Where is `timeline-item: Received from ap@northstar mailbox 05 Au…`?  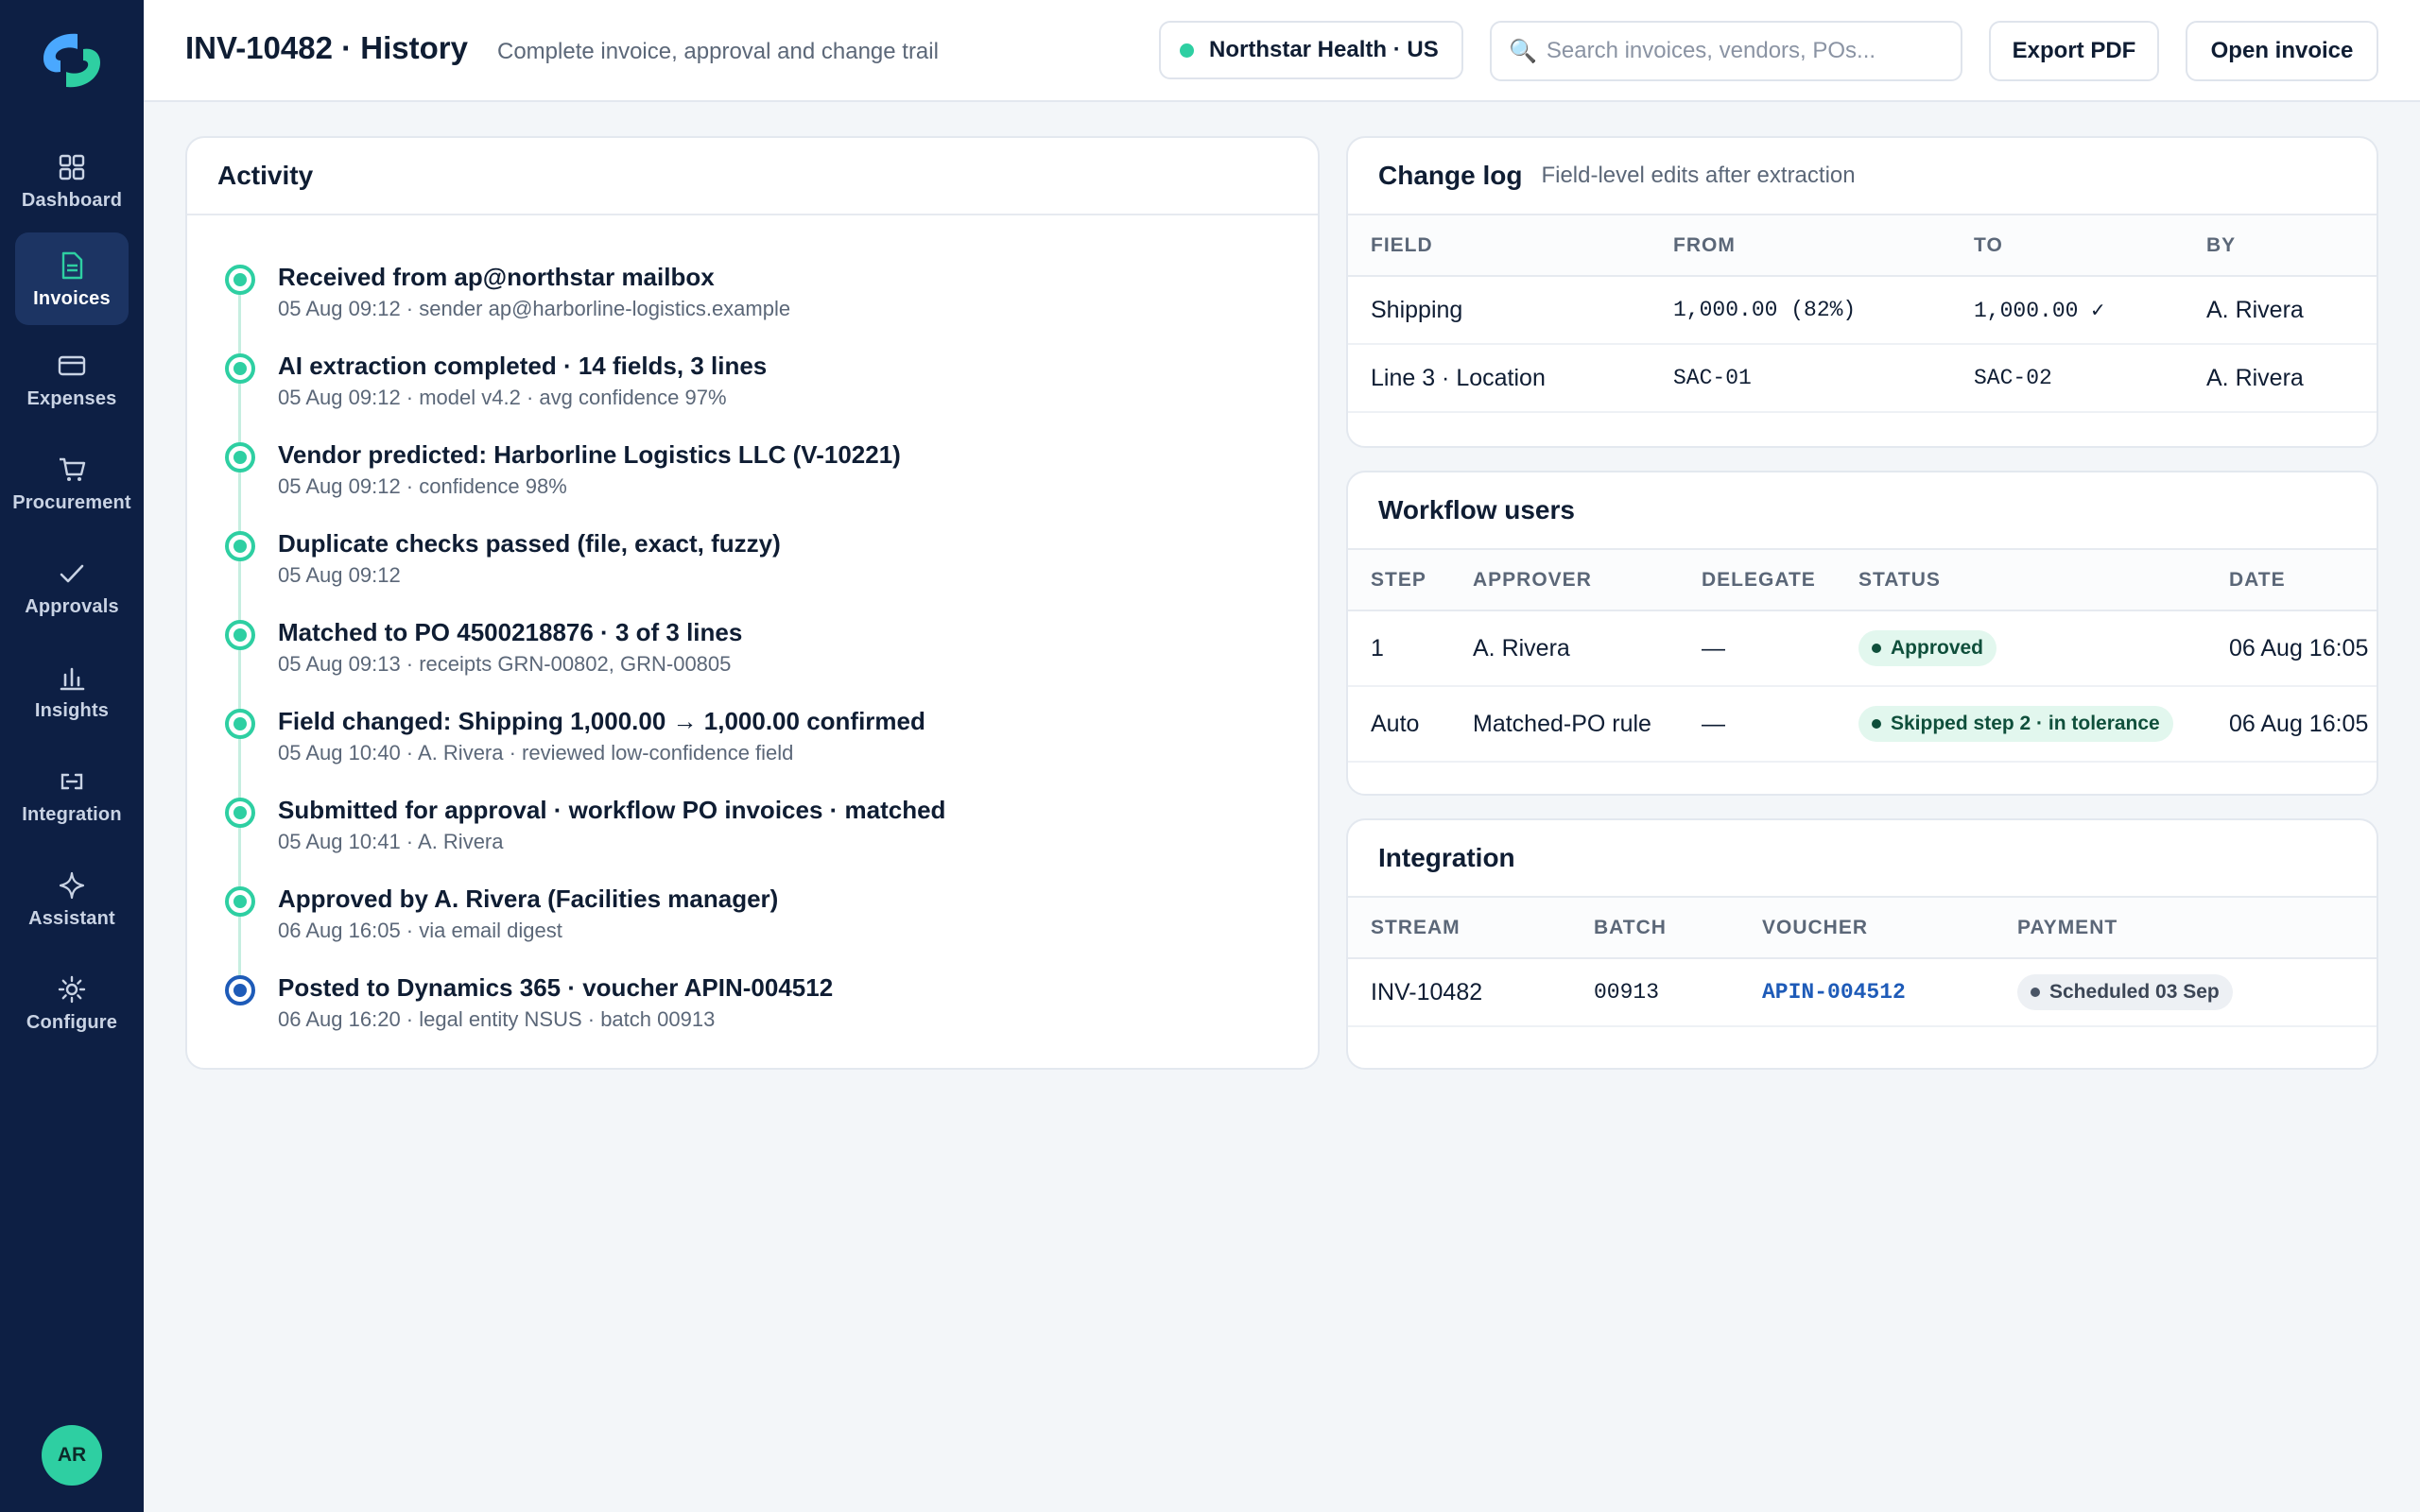 timeline-item: Received from ap@northstar mailbox 05 Au… is located at coordinates (753, 299).